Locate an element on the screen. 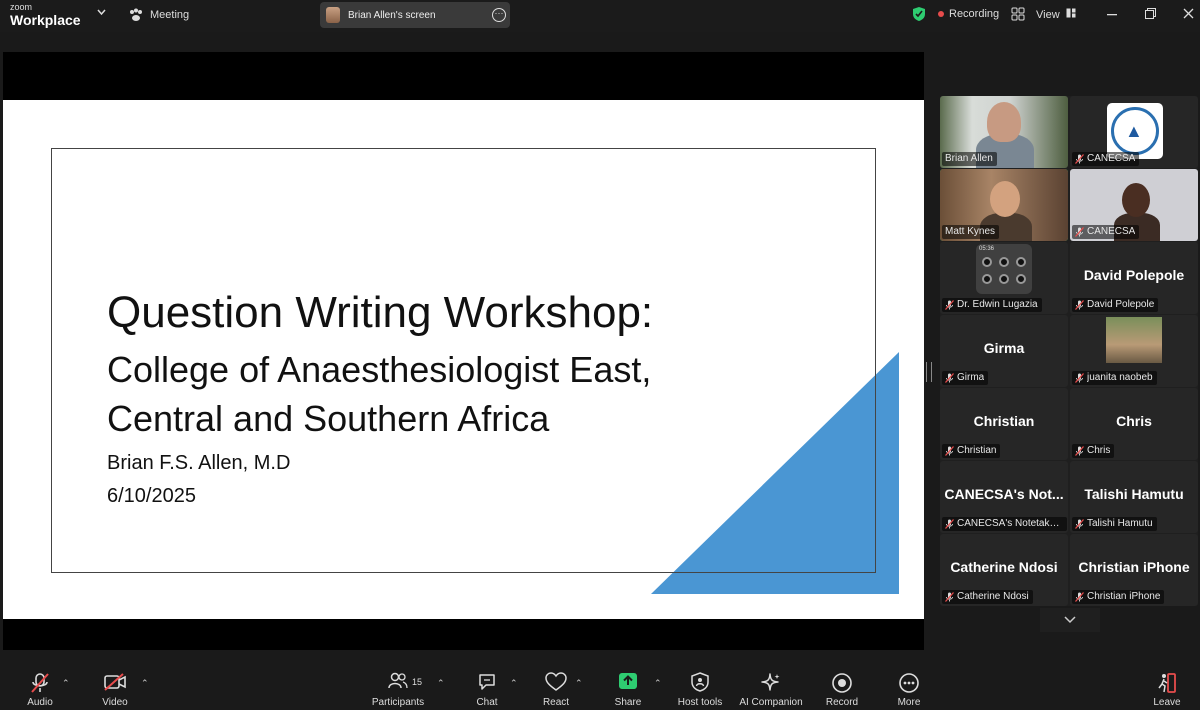 The height and width of the screenshot is (710, 1200). screen-share-pill: Brian Allen's screen ··· is located at coordinates (415, 15).